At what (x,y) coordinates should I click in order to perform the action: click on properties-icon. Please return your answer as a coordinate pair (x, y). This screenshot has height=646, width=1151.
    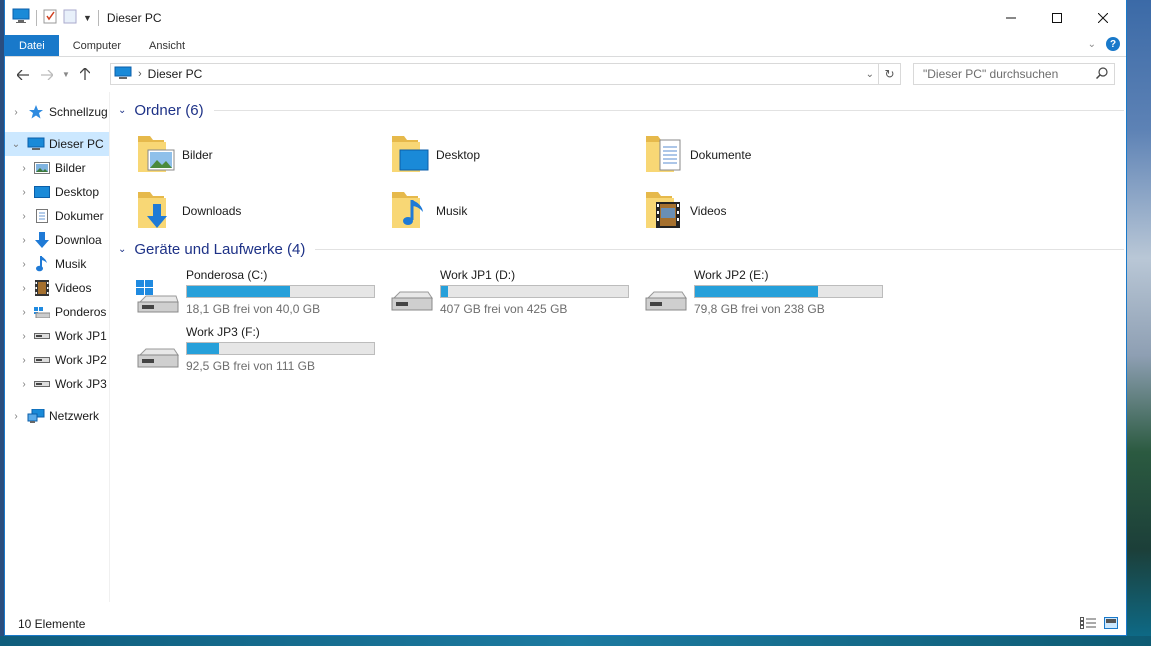
    Looking at the image, I should click on (50, 17).